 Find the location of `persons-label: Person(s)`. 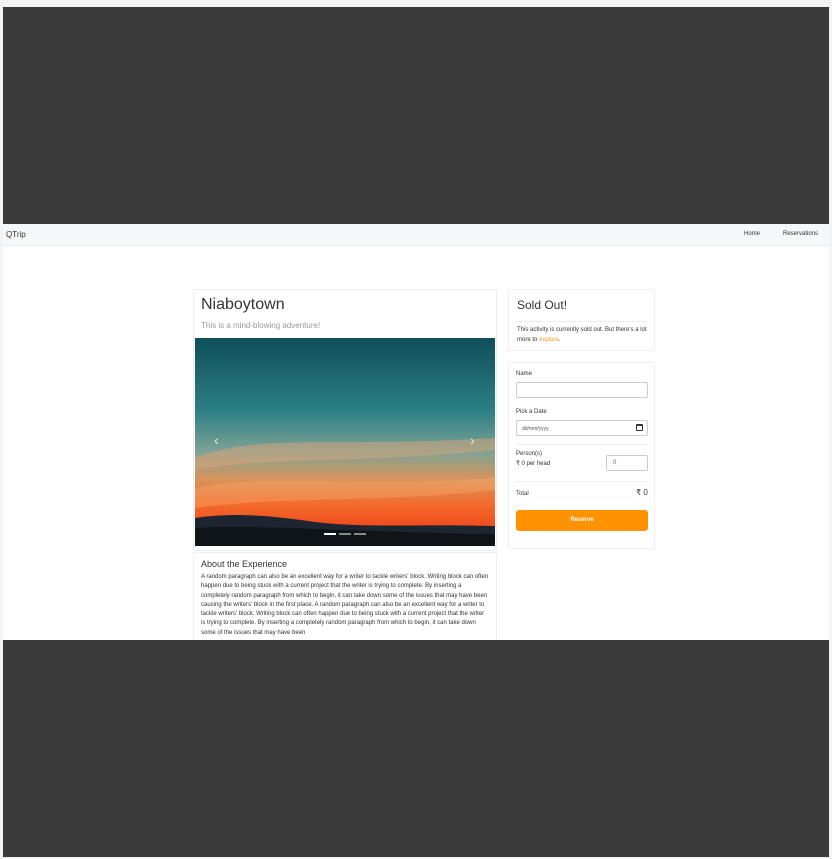

persons-label: Person(s) is located at coordinates (529, 454).